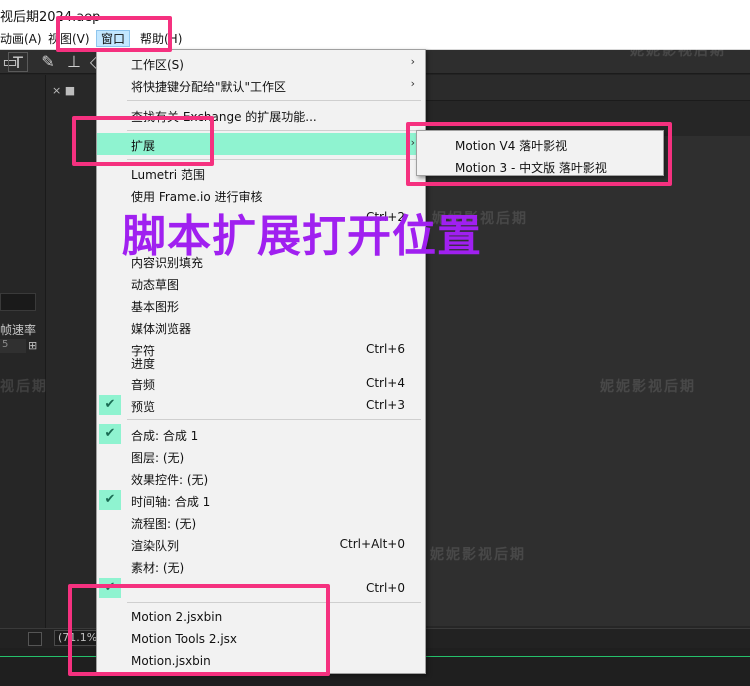  I want to click on annotation-caption: 脚本扩展打开位置, so click(302, 236).